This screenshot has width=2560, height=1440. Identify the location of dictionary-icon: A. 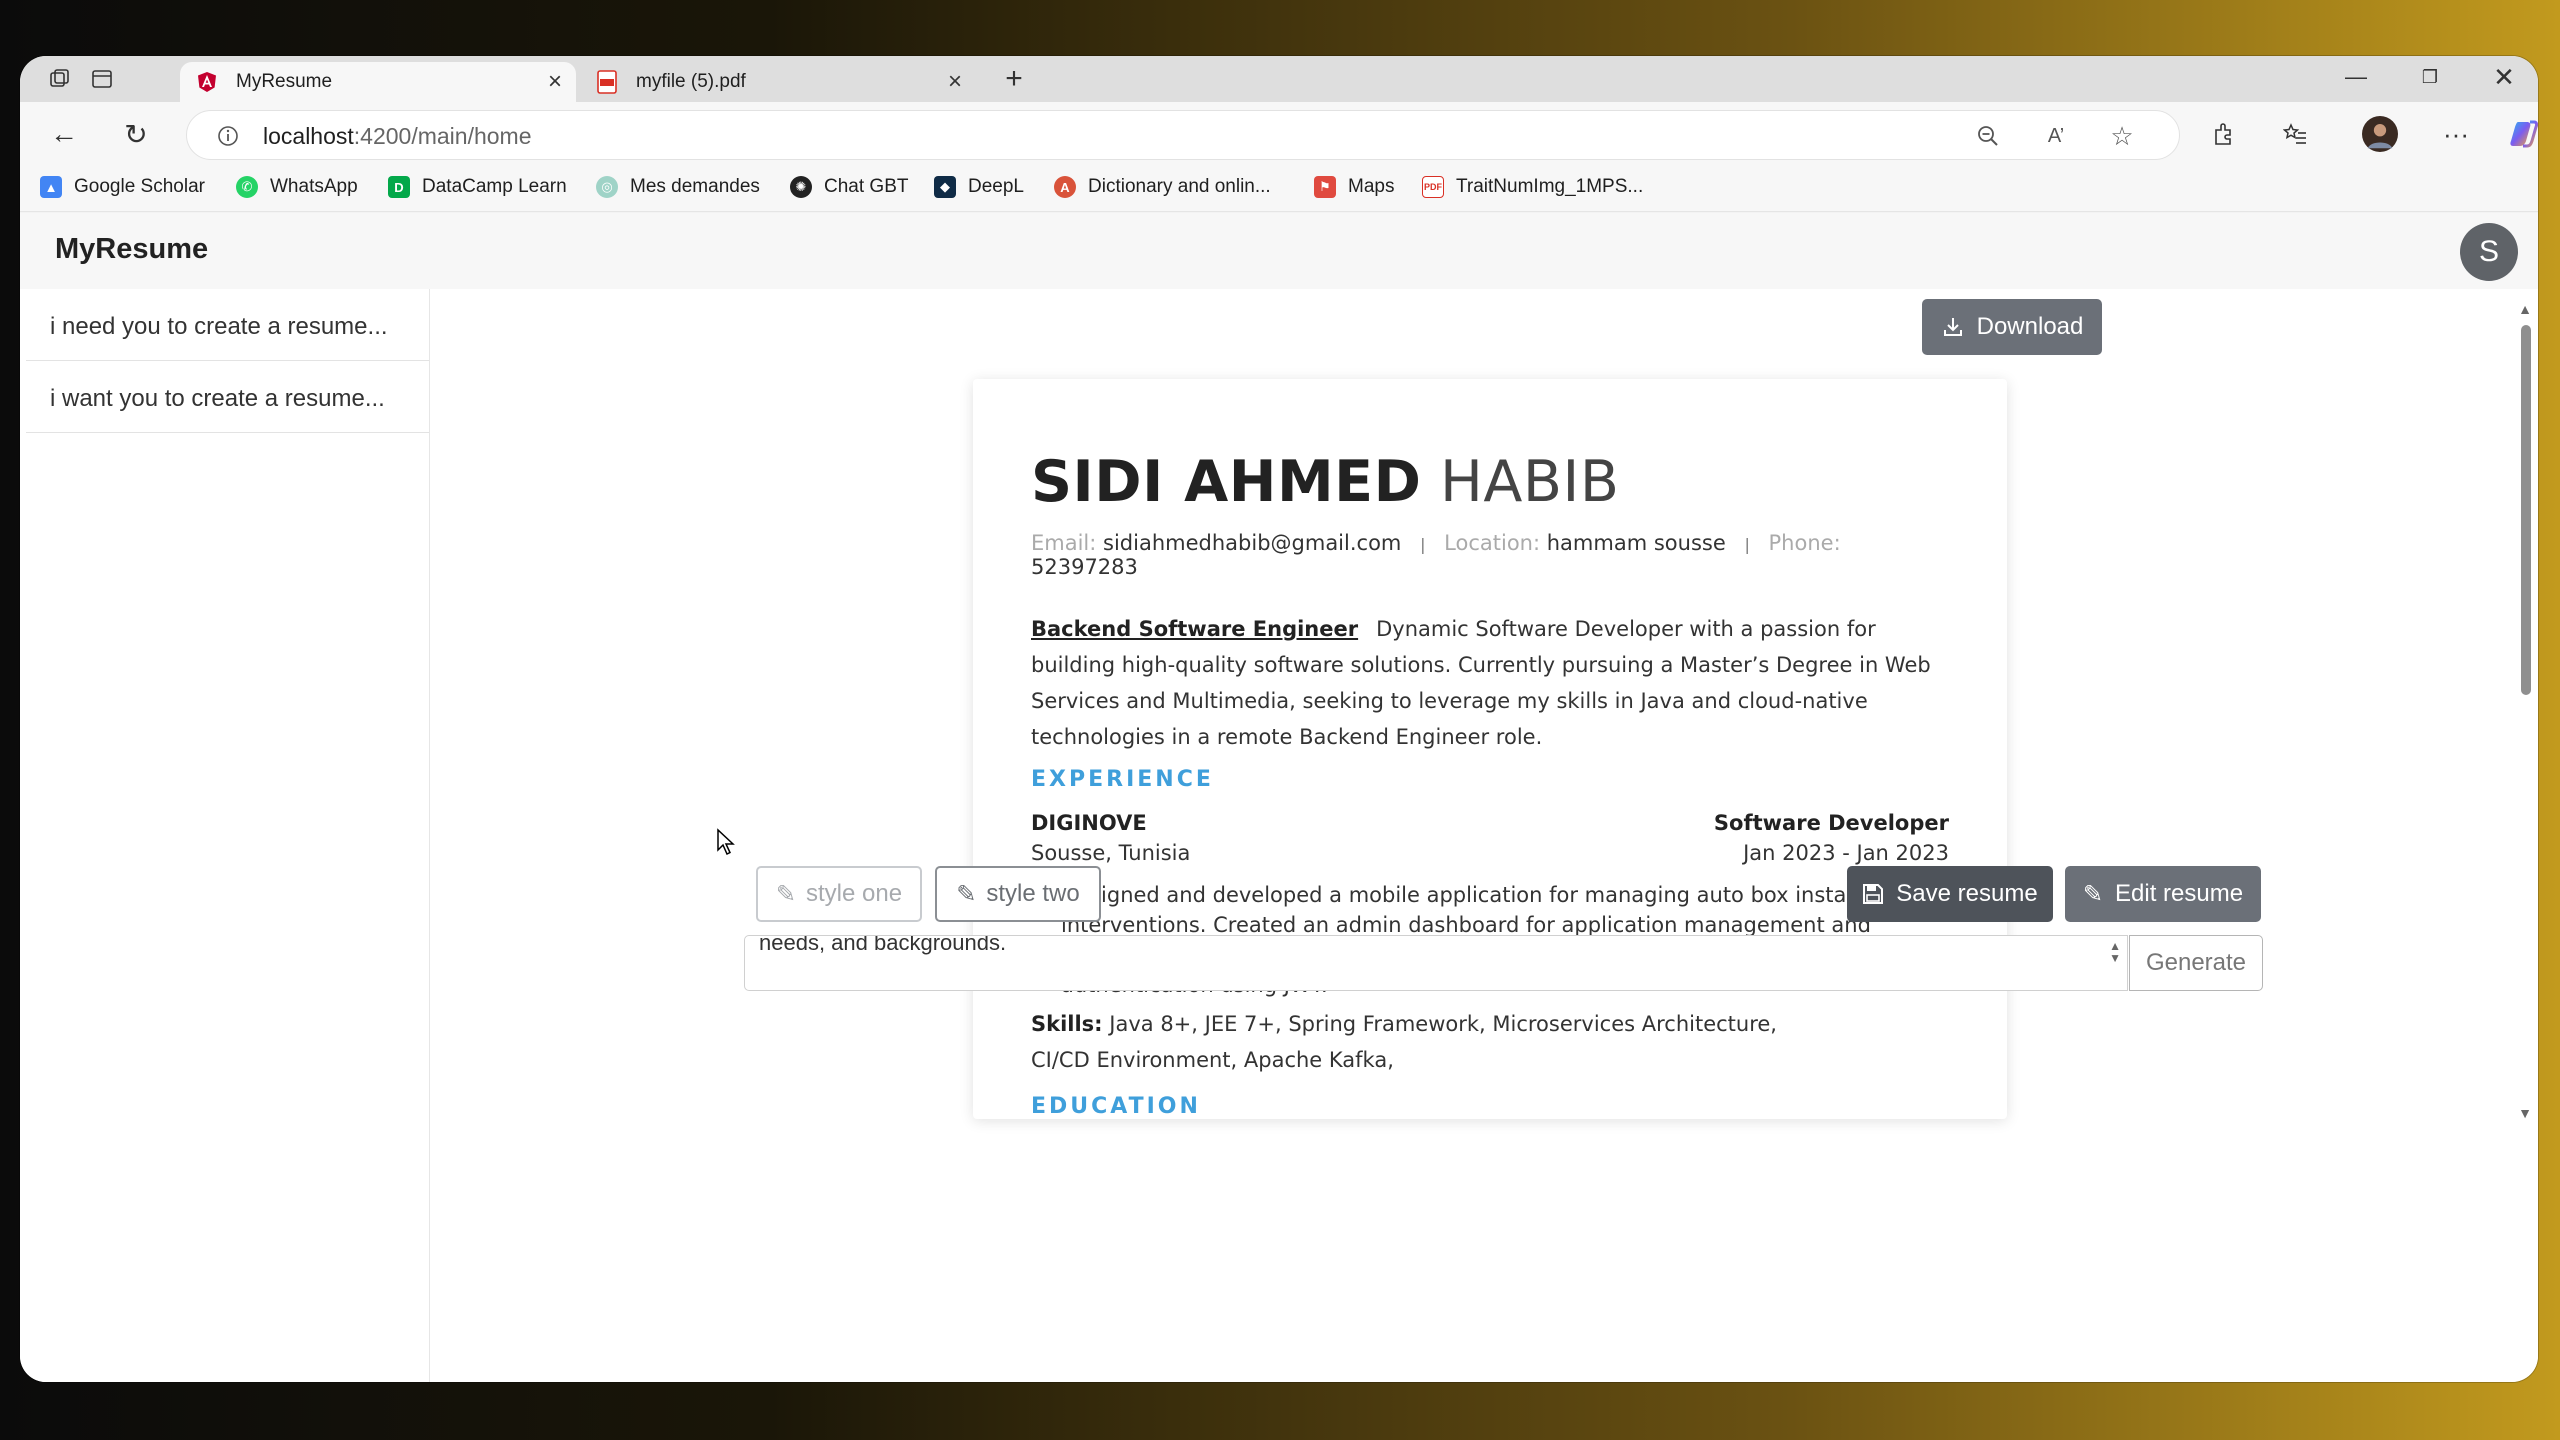
(1065, 187).